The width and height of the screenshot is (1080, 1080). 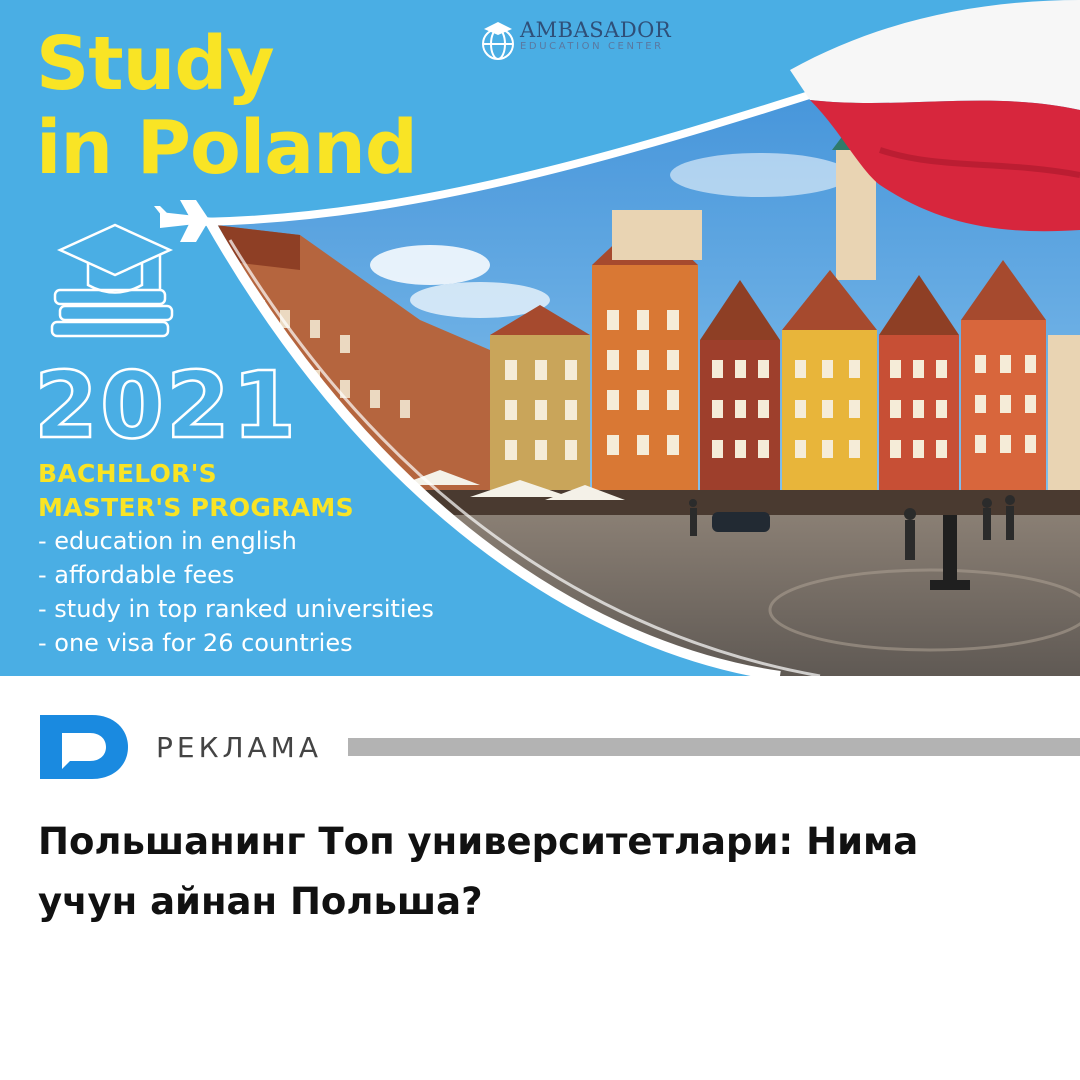 I want to click on feature-item: - education in english, so click(x=167, y=541).